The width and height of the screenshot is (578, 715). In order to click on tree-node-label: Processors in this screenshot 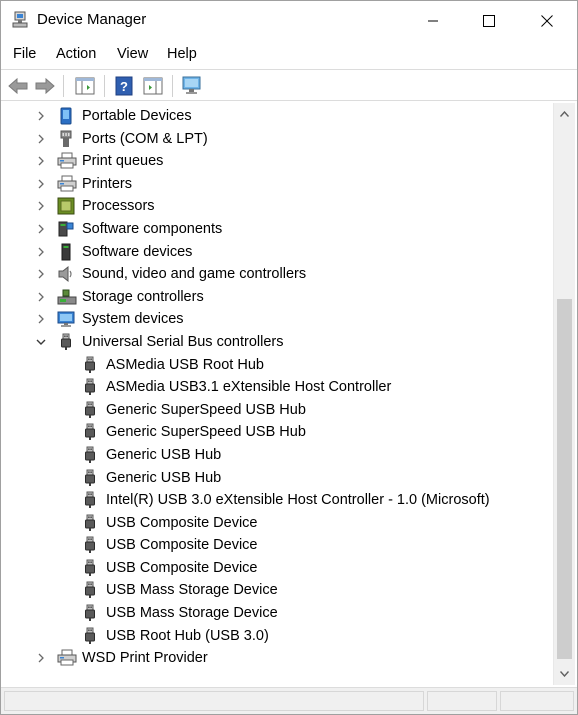, I will do `click(118, 206)`.